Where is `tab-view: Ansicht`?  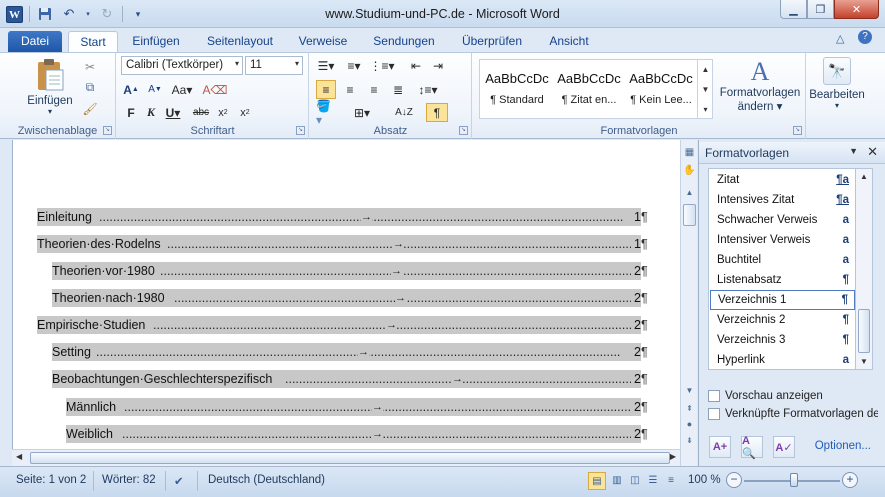 tab-view: Ansicht is located at coordinates (569, 41).